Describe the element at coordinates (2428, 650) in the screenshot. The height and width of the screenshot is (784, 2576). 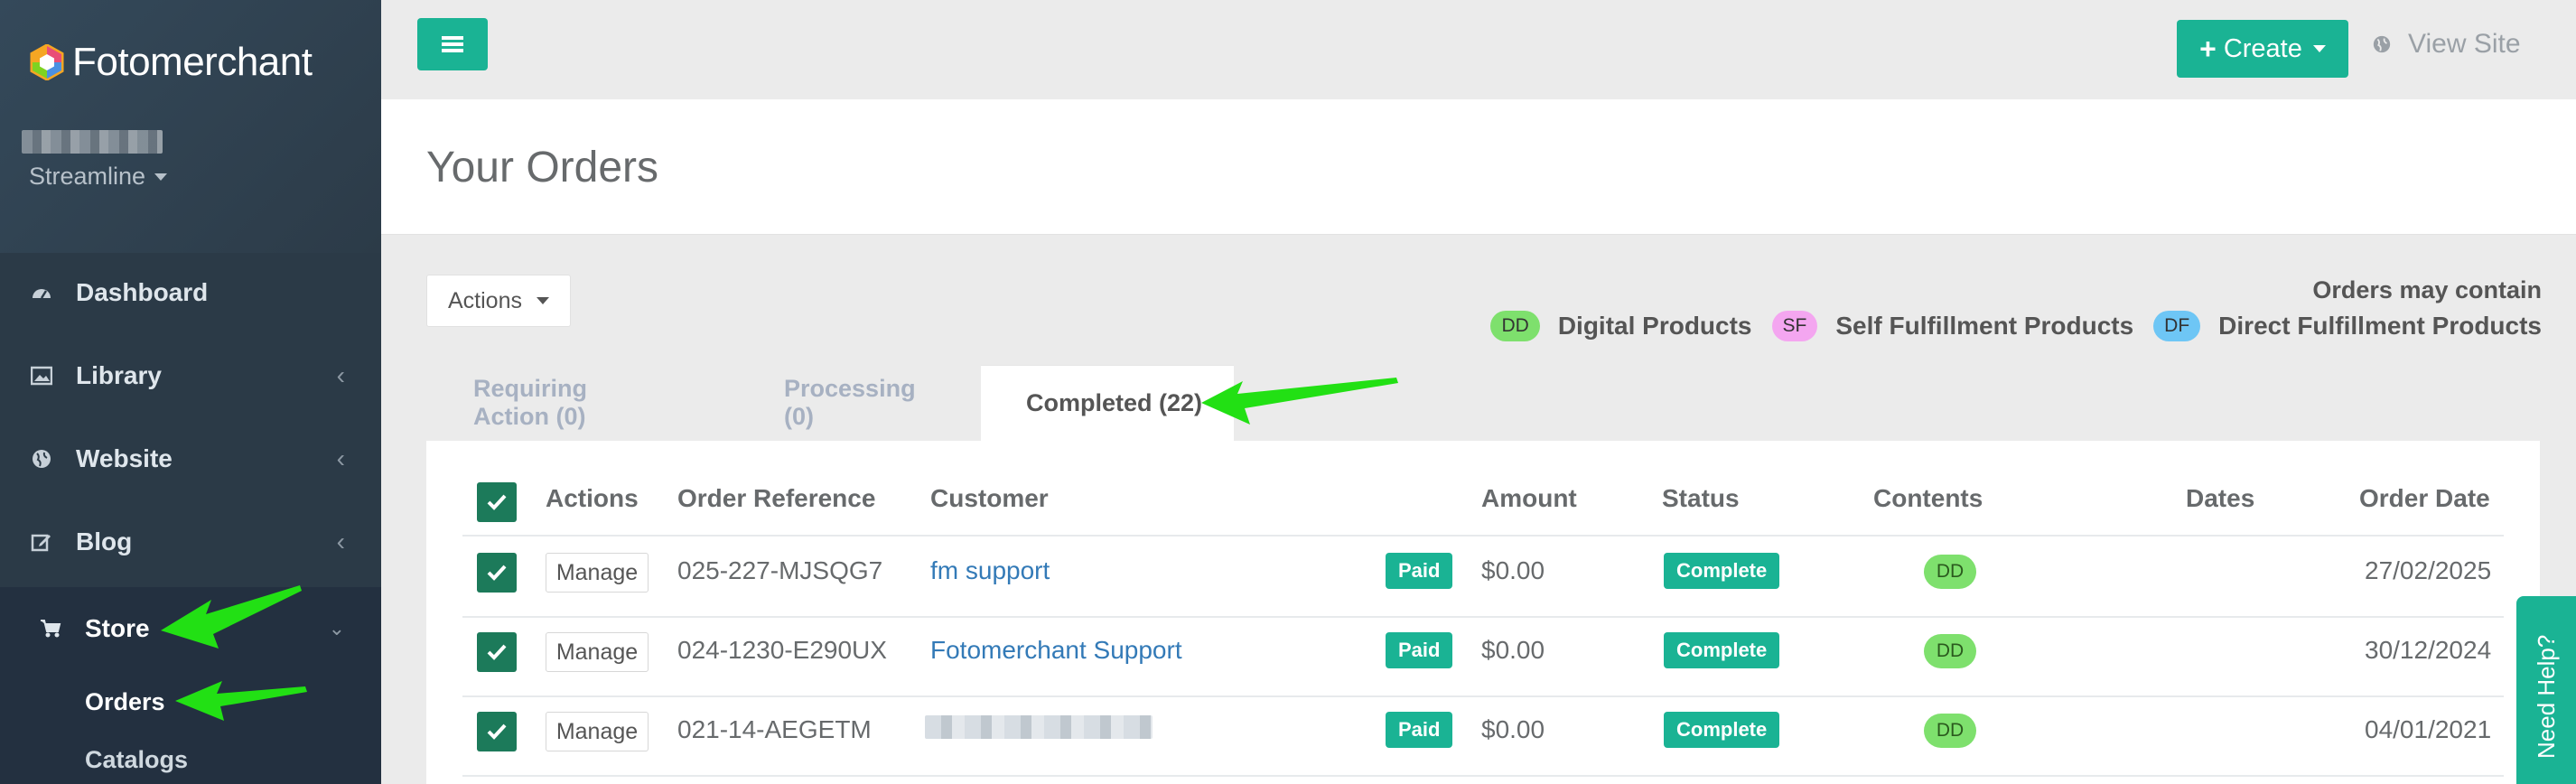
I see `order-date: 30/12/2024` at that location.